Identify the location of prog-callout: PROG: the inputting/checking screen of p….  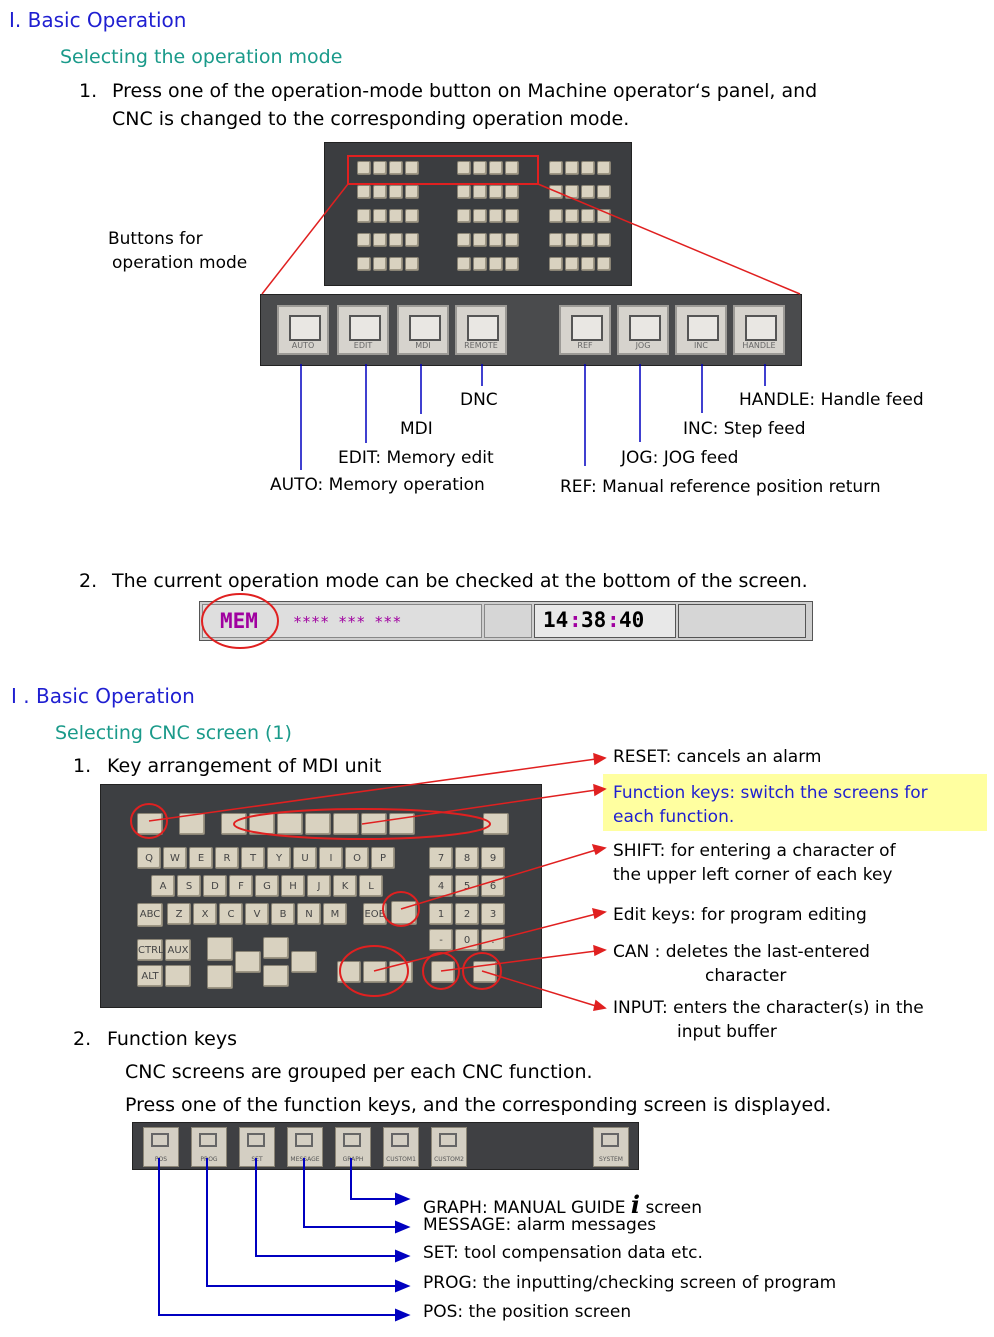
(630, 1283).